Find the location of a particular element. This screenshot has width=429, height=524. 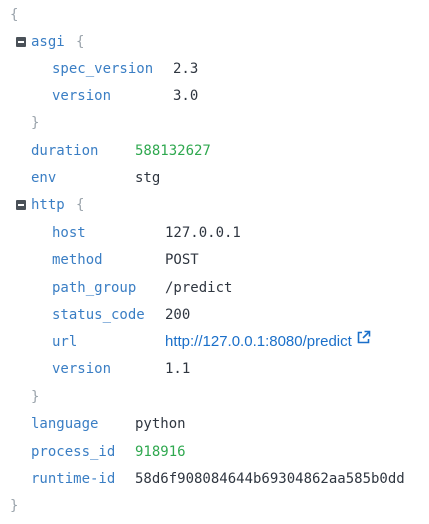

method-key: method is located at coordinates (77, 260).